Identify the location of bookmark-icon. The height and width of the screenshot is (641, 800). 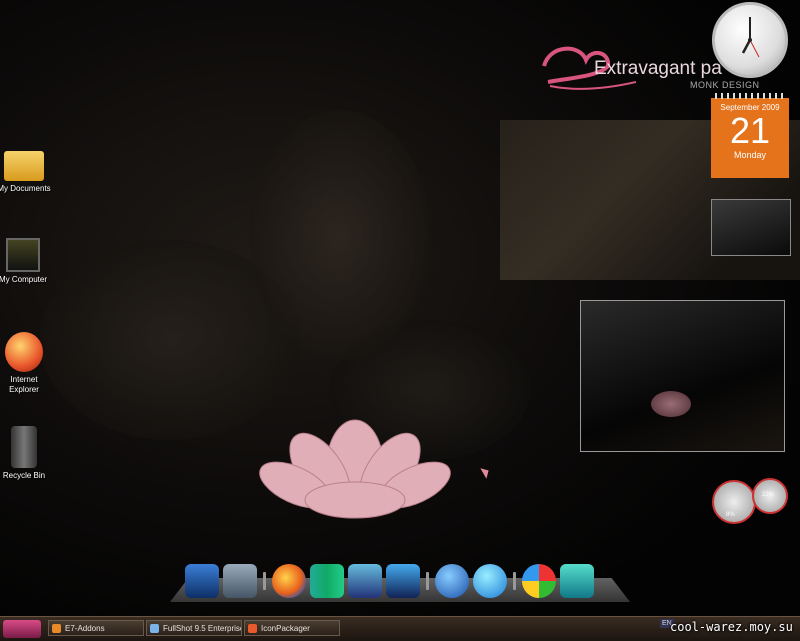
(403, 581).